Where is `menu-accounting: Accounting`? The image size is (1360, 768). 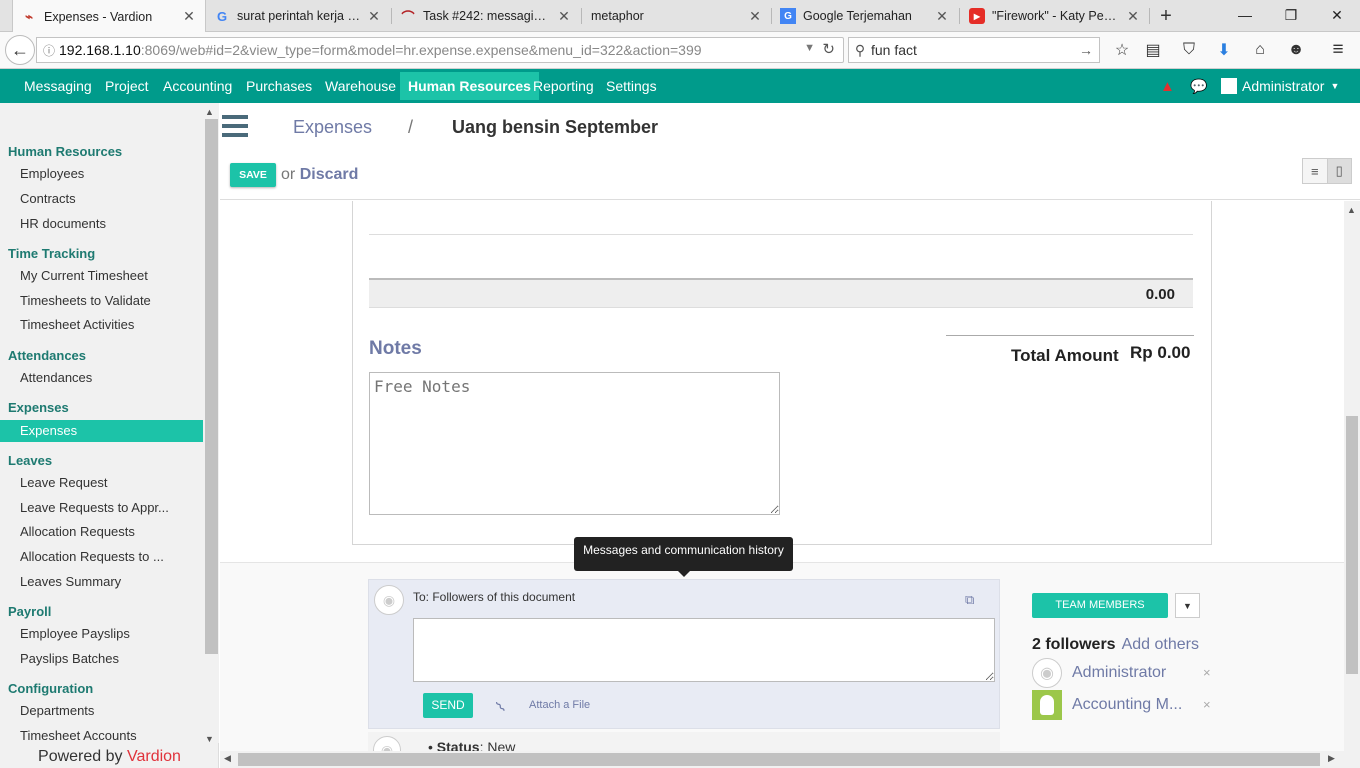
menu-accounting: Accounting is located at coordinates (197, 86).